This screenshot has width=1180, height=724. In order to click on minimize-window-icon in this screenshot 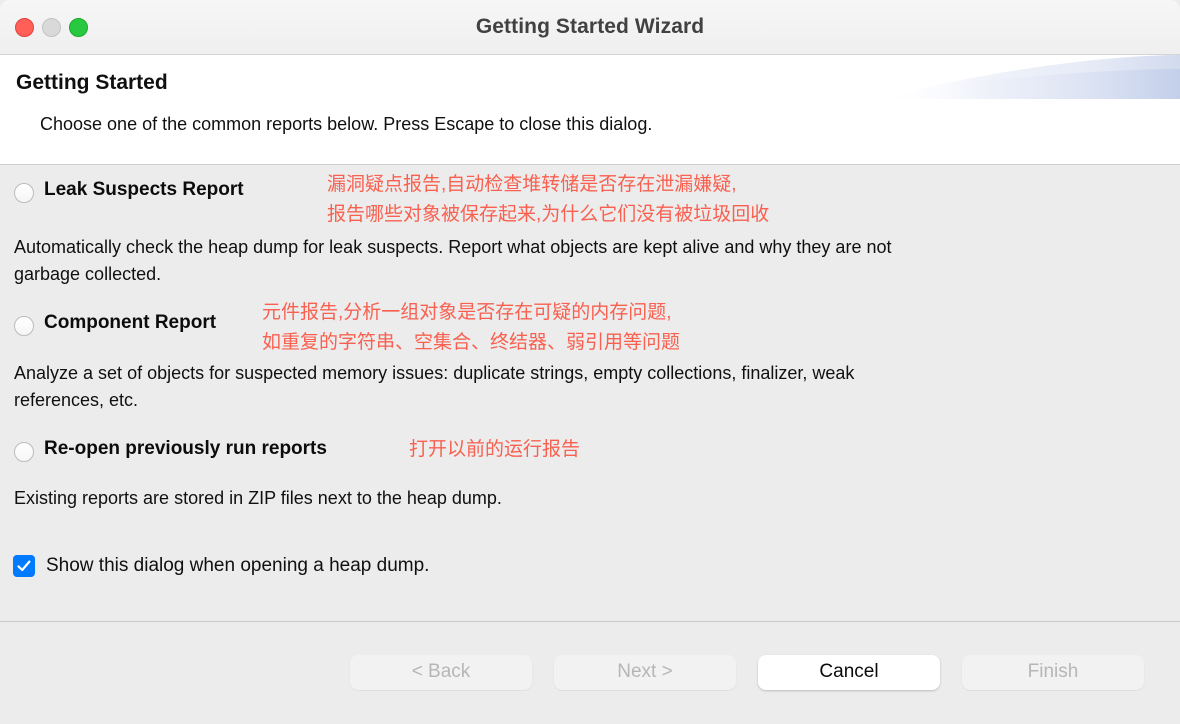, I will do `click(51, 27)`.